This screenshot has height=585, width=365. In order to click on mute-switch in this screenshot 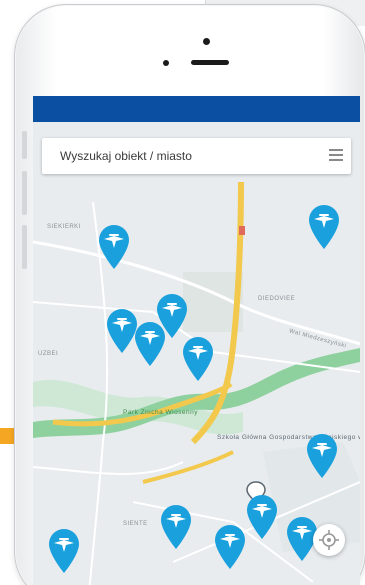, I will do `click(24, 145)`.